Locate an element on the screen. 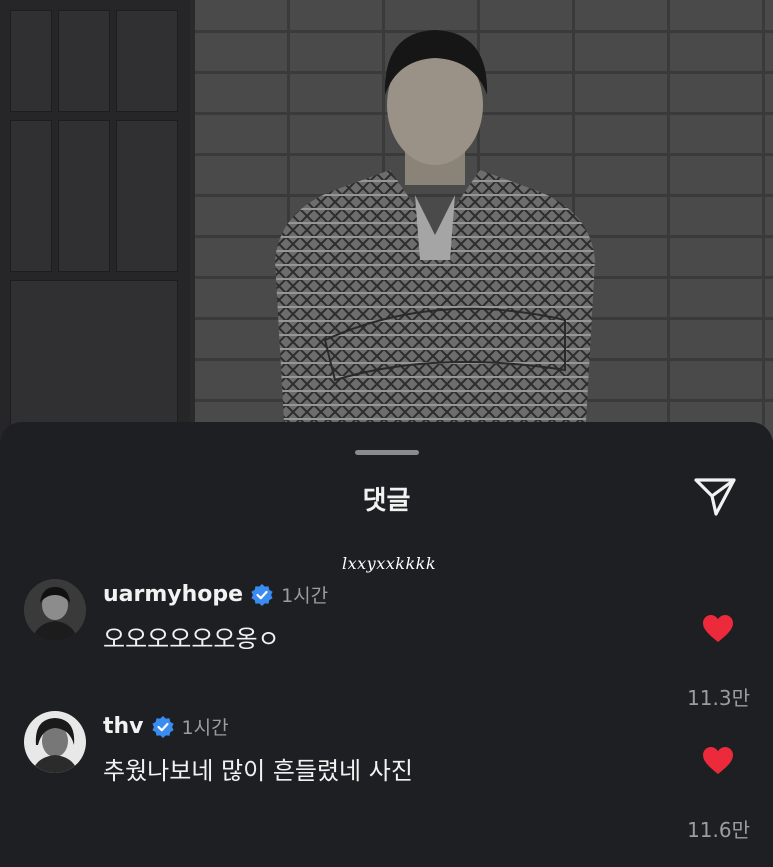  send-icon is located at coordinates (715, 497).